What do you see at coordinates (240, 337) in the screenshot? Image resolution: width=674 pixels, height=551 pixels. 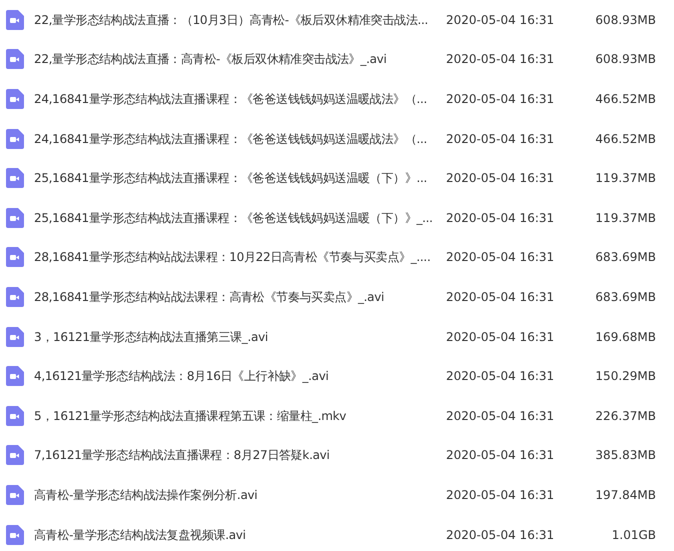 I see `file-name: 3，16121量学形态结构战法直播第三课_.avi` at bounding box center [240, 337].